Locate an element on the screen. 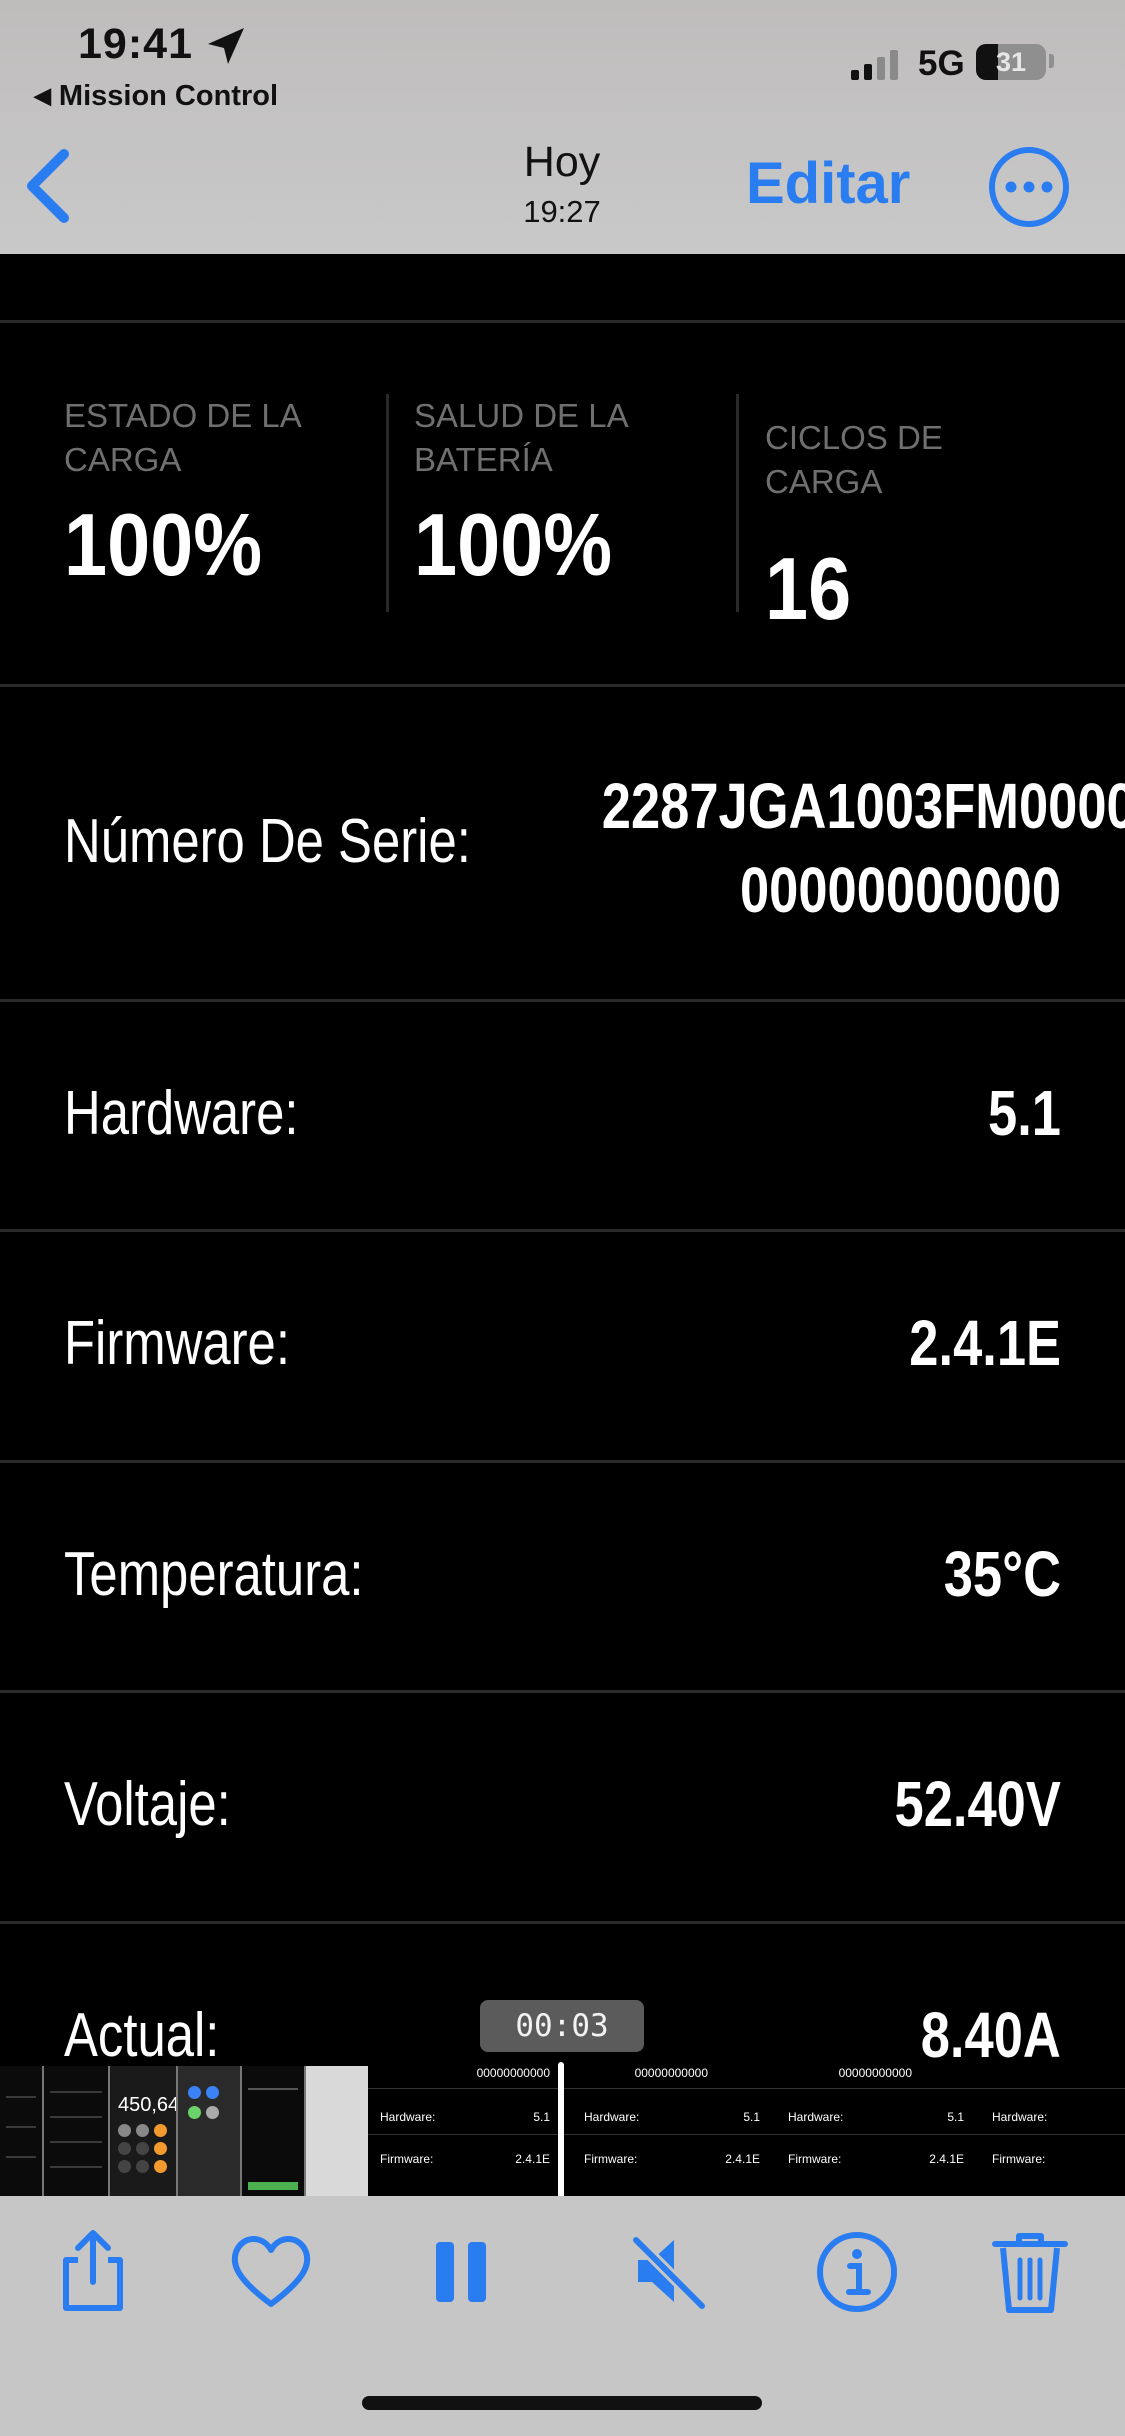 The image size is (1125, 2436). back-to-app-link: ◀ Mission Control is located at coordinates (156, 96).